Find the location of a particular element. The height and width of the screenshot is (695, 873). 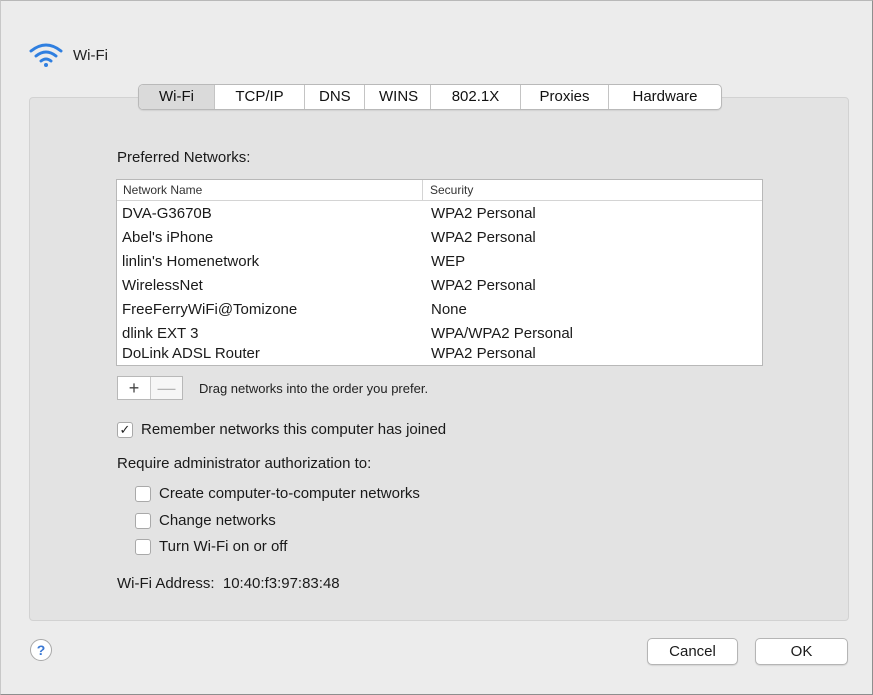

wifi-address-value: 10:40:f3:97:83:48 is located at coordinates (281, 583).